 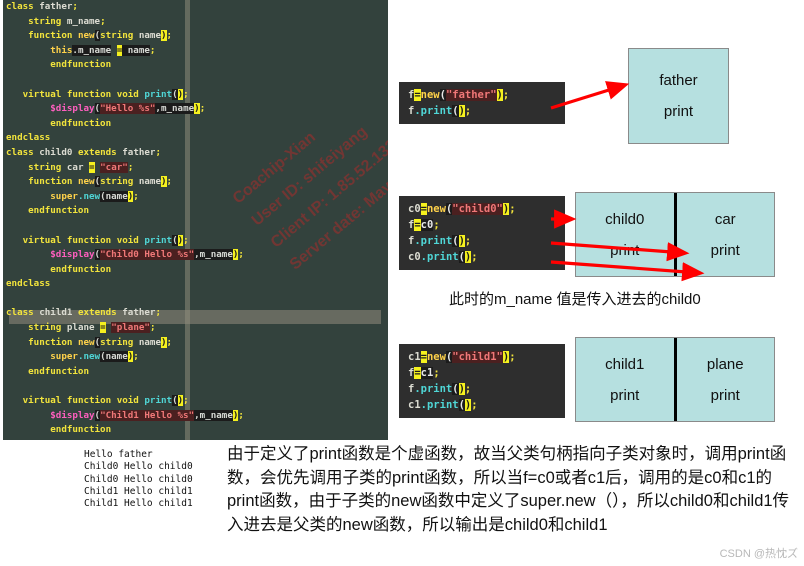 I want to click on m-name-note: 此时的m_name 值是传入进去的child0, so click(x=575, y=299).